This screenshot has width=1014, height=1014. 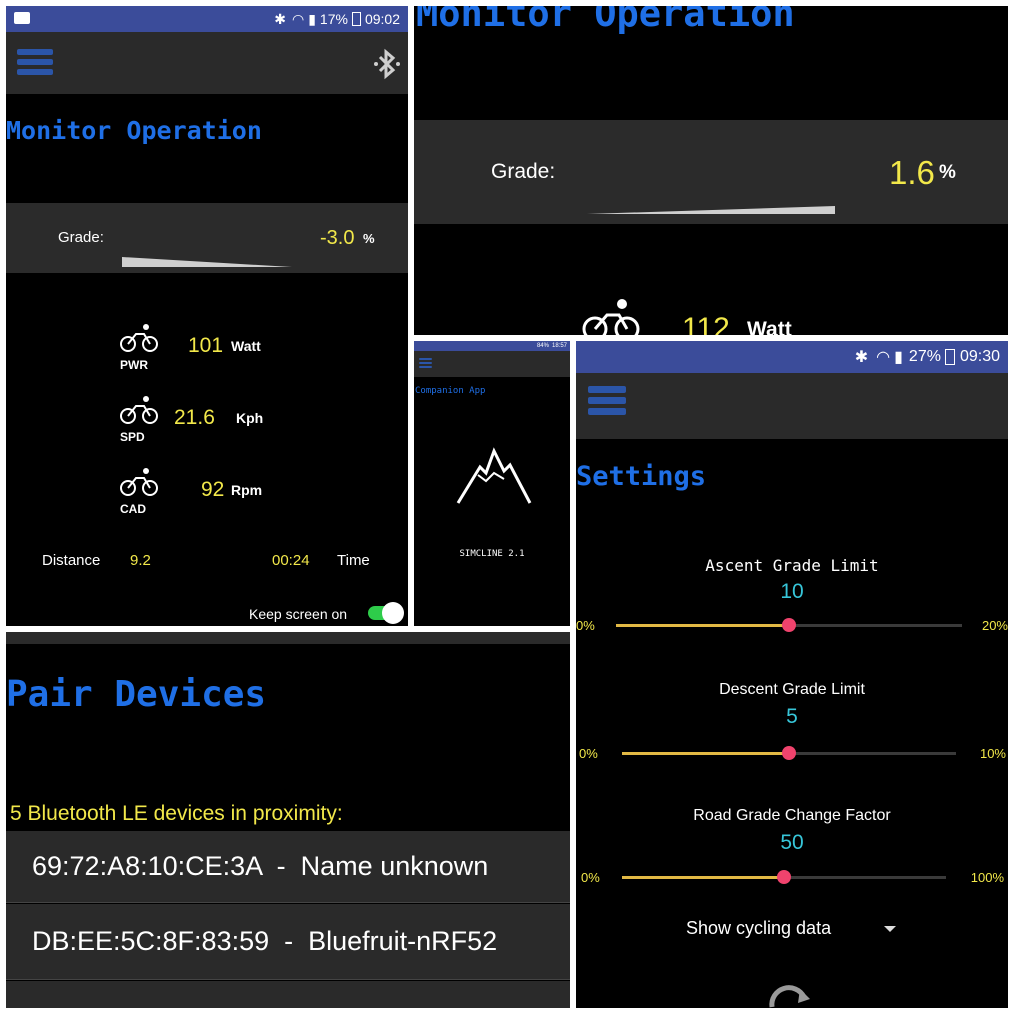 I want to click on cycling-data-dropdown: Show cycling data, so click(x=791, y=933).